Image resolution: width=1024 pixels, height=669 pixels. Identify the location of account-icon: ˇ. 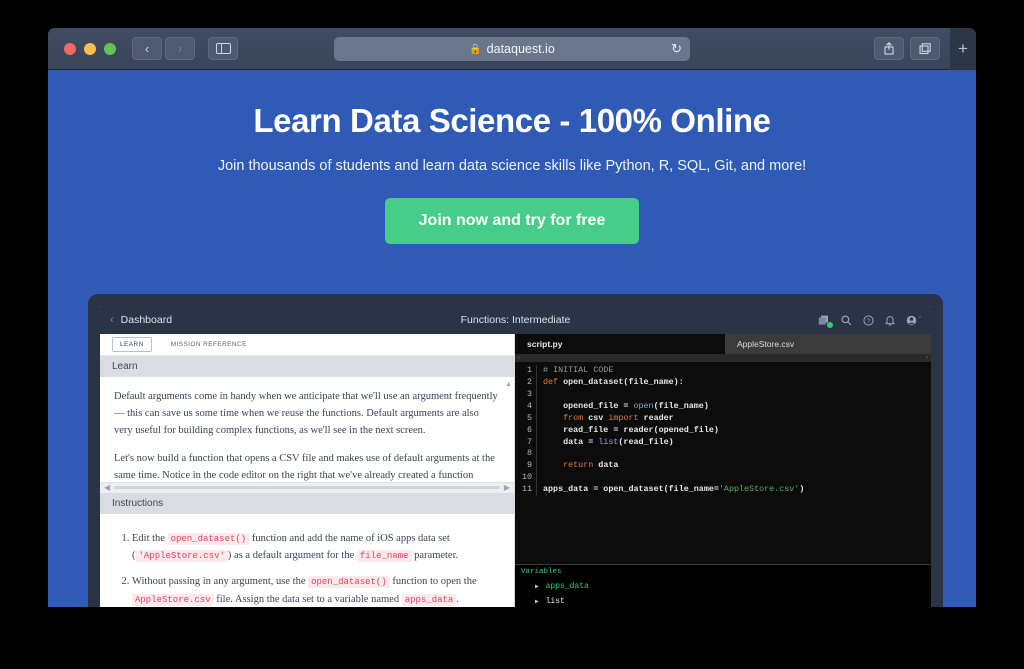
(913, 320).